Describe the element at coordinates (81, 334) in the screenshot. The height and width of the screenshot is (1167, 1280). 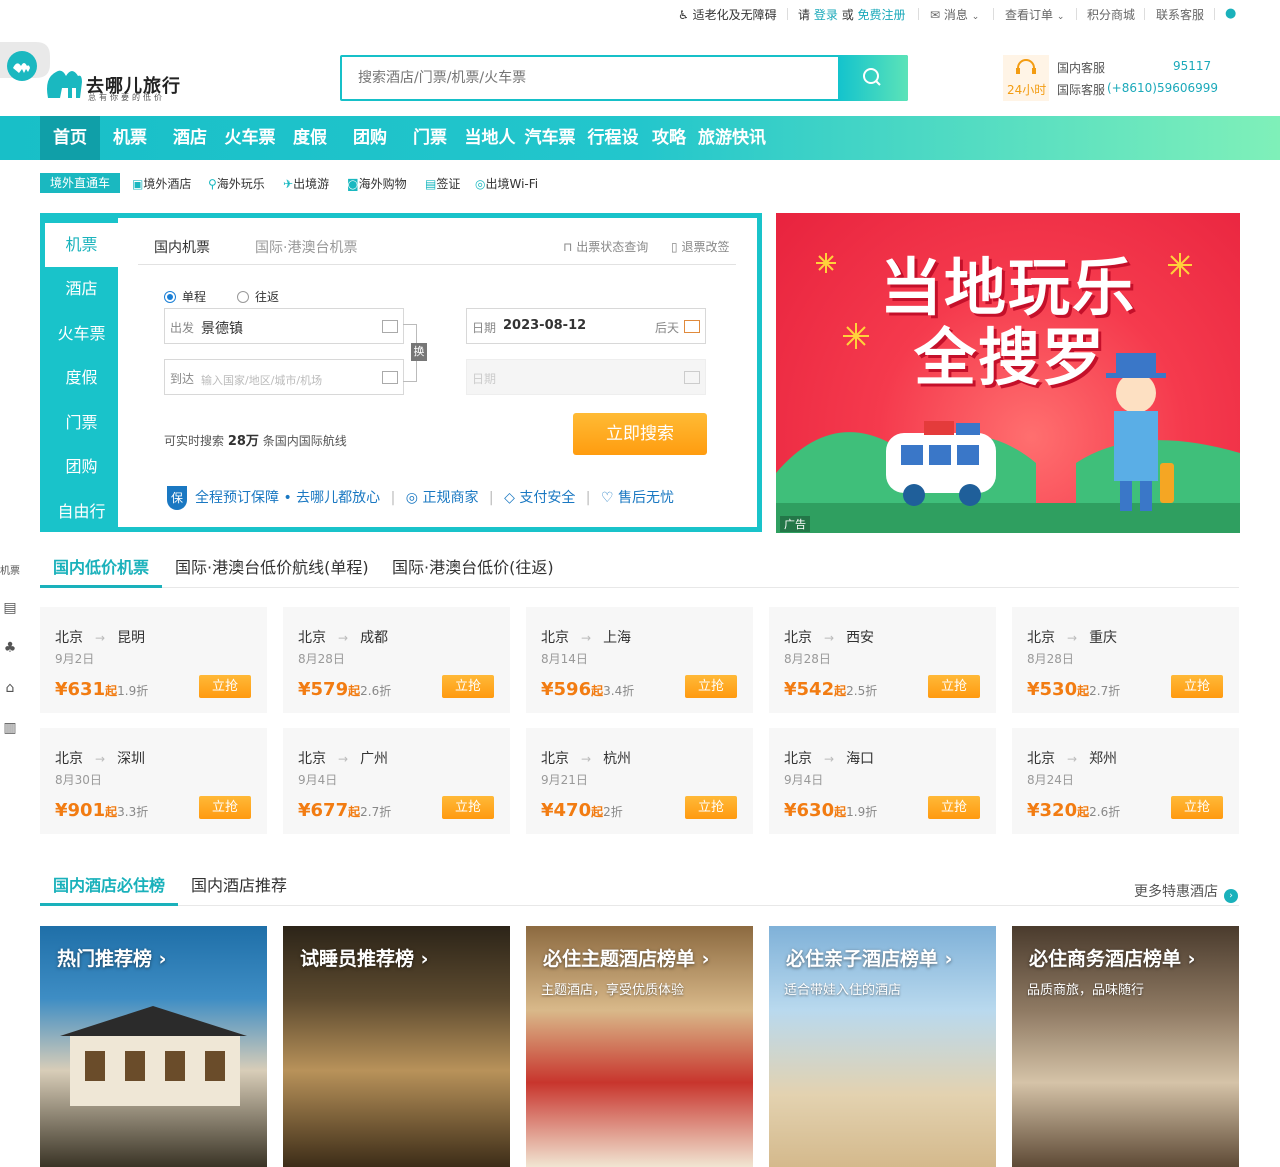
I see `booking-tab-trains: 火车票` at that location.